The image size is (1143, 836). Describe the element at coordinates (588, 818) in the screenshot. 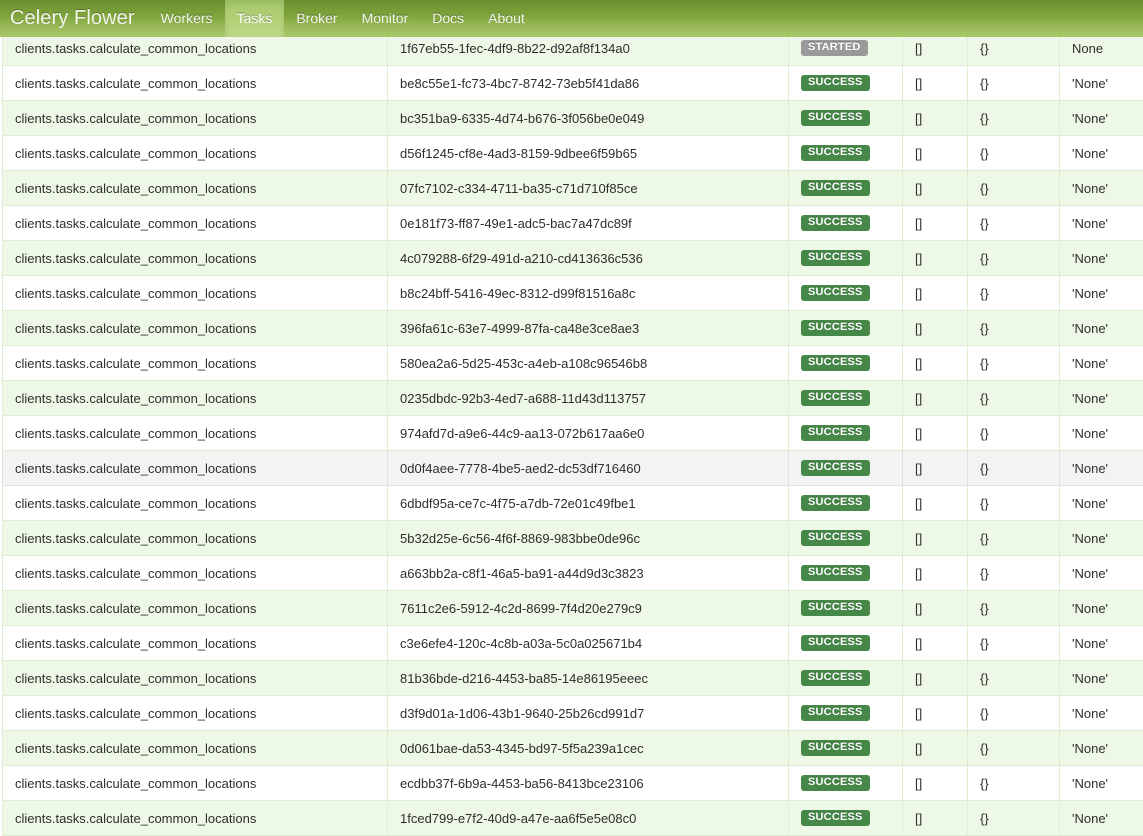

I see `task-uuid-cell: 1fced799-e7f2-40d9-a47e-aa6f5e5e08c0` at that location.